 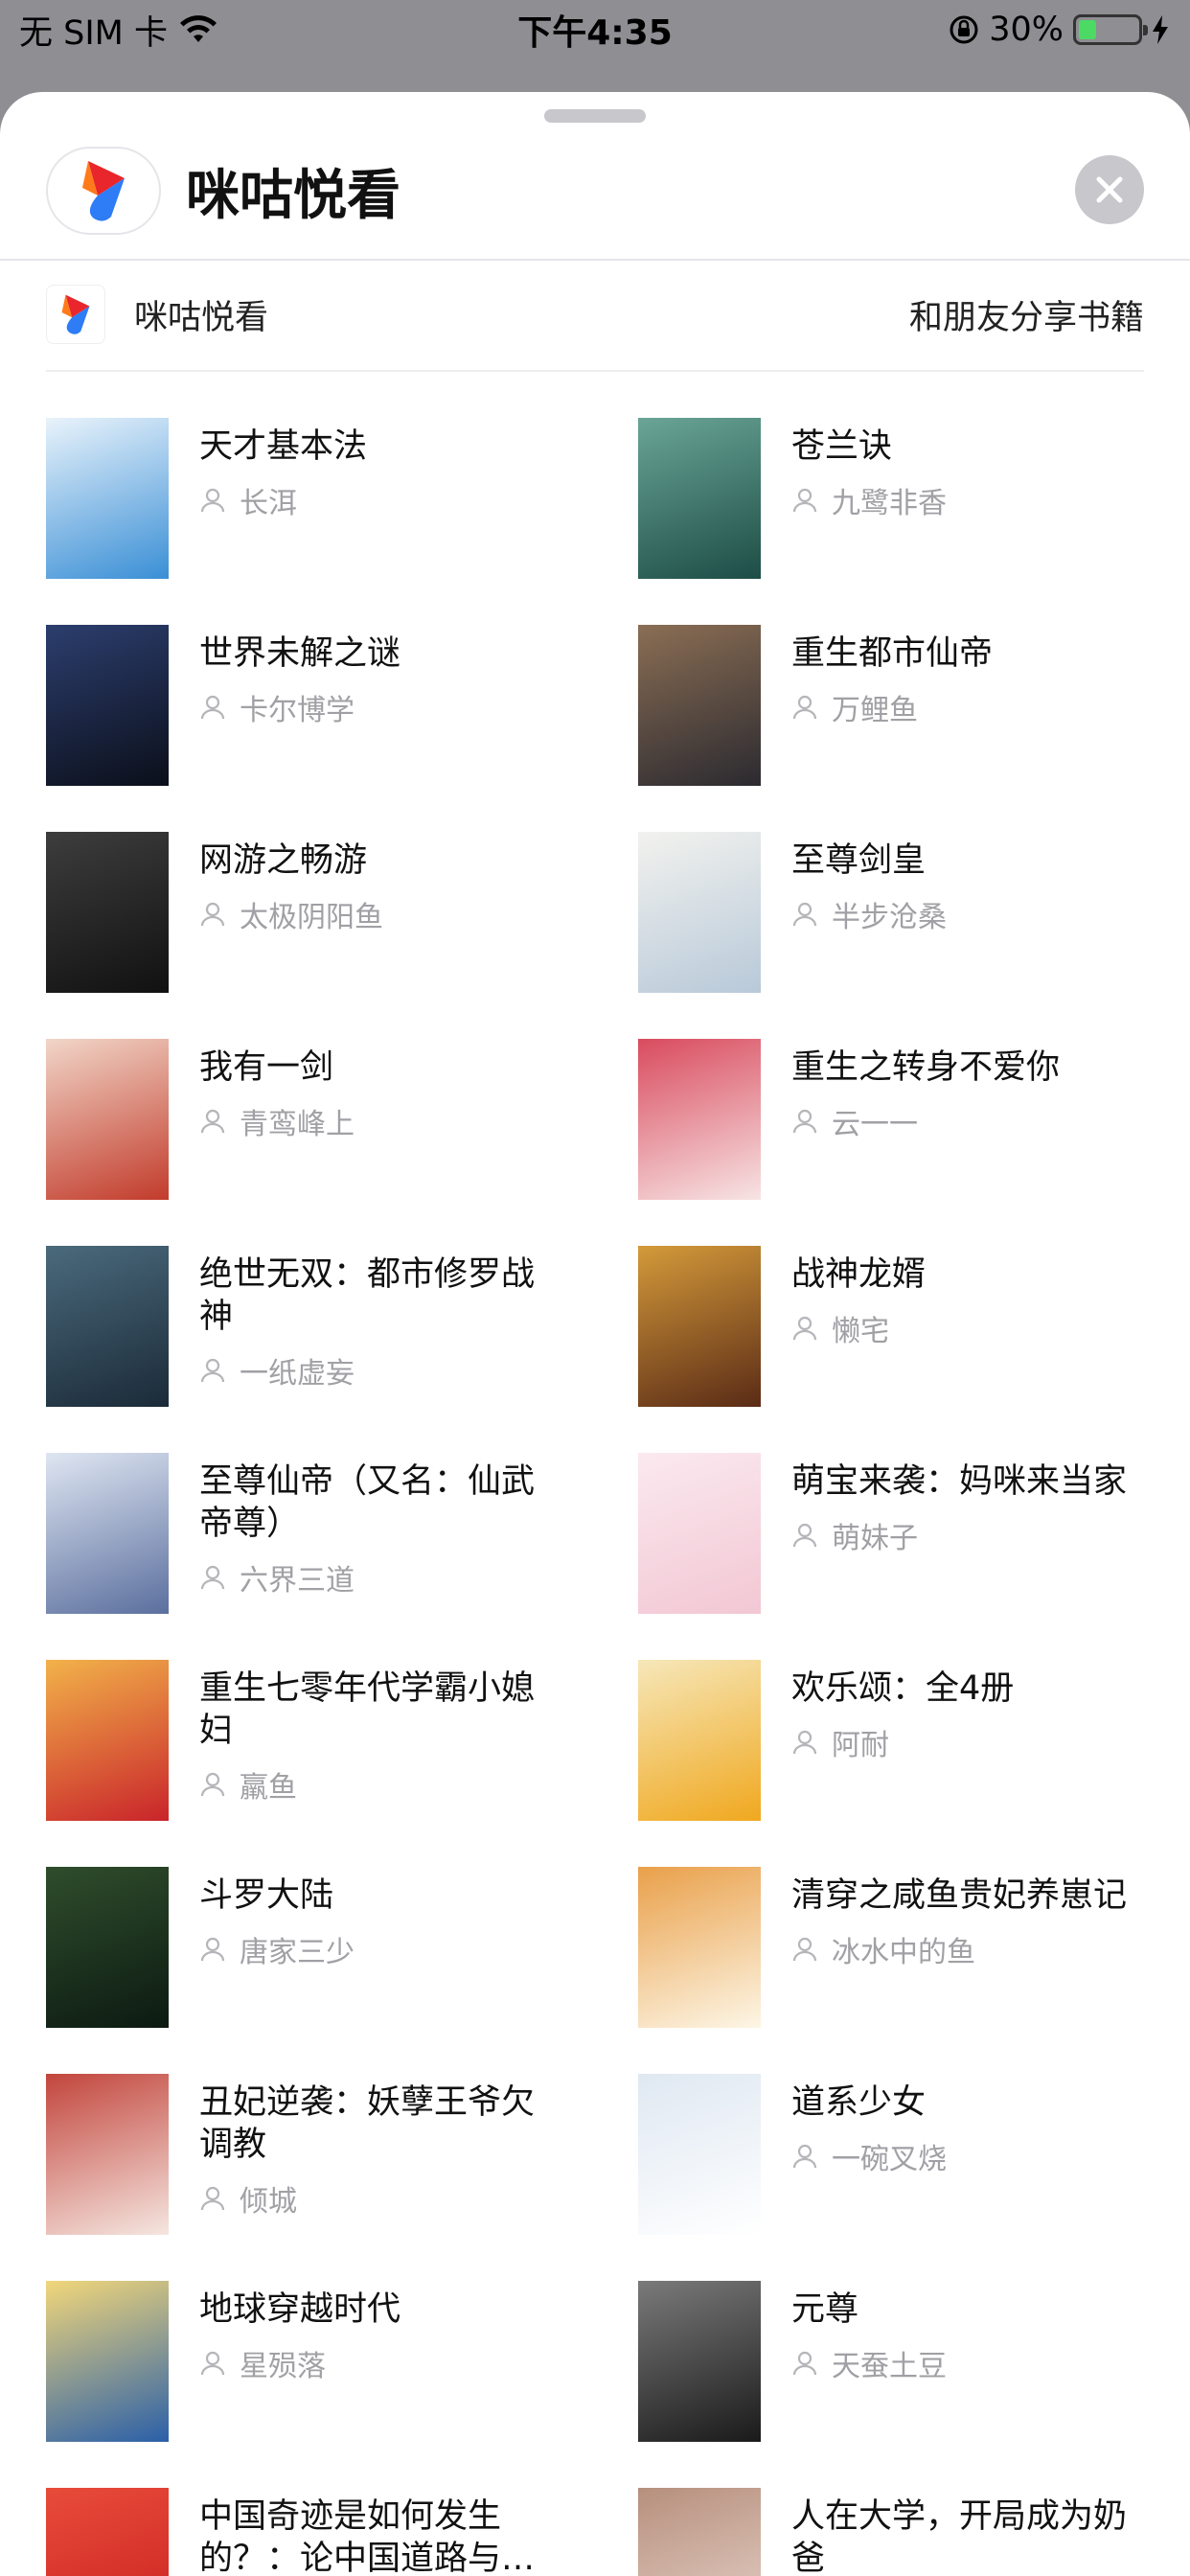 What do you see at coordinates (342, 2177) in the screenshot?
I see `book-item: 丑妃逆袭：妖孽王爷欠调教 倾城` at bounding box center [342, 2177].